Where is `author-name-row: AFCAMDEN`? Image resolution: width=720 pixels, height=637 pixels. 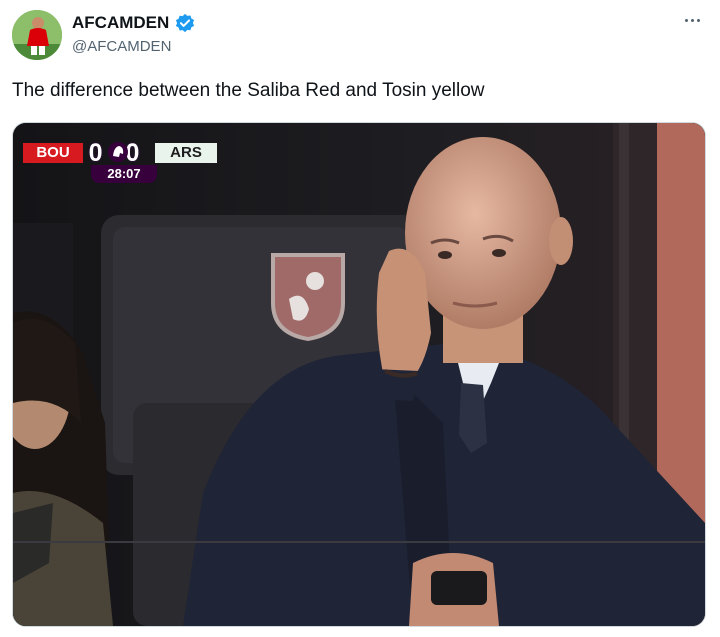 author-name-row: AFCAMDEN is located at coordinates (133, 23).